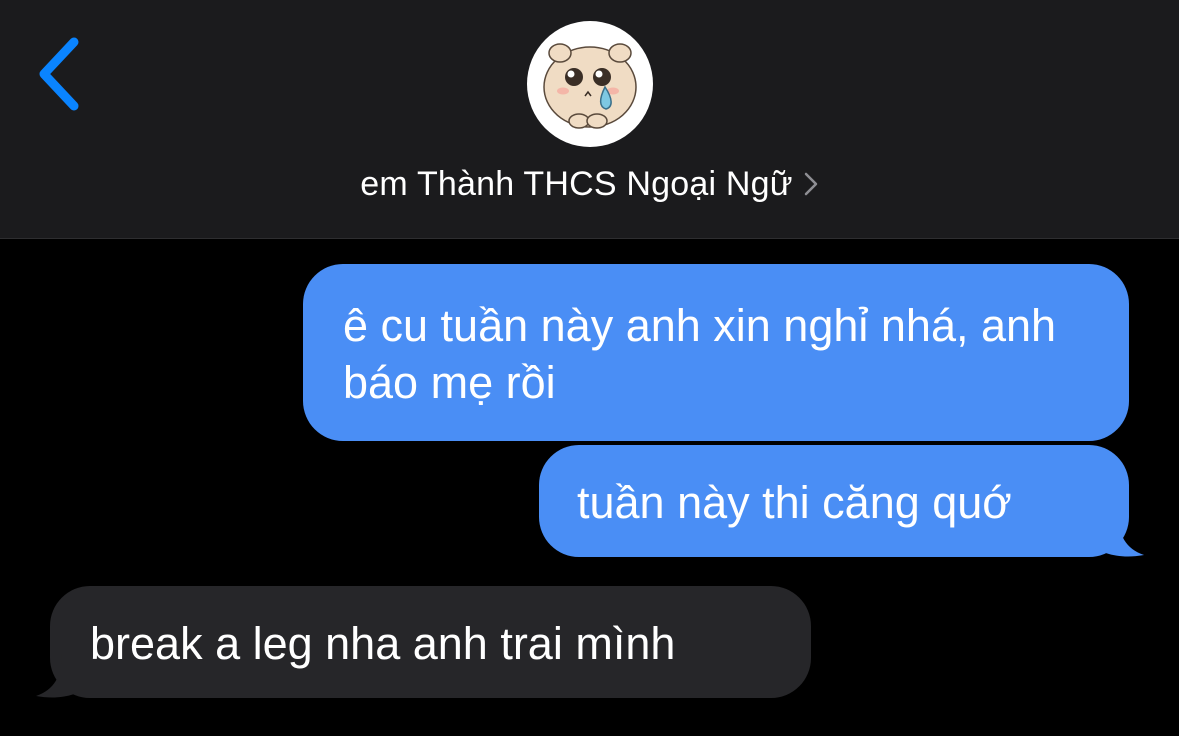 The width and height of the screenshot is (1179, 736). I want to click on chevron-left-icon, so click(59, 74).